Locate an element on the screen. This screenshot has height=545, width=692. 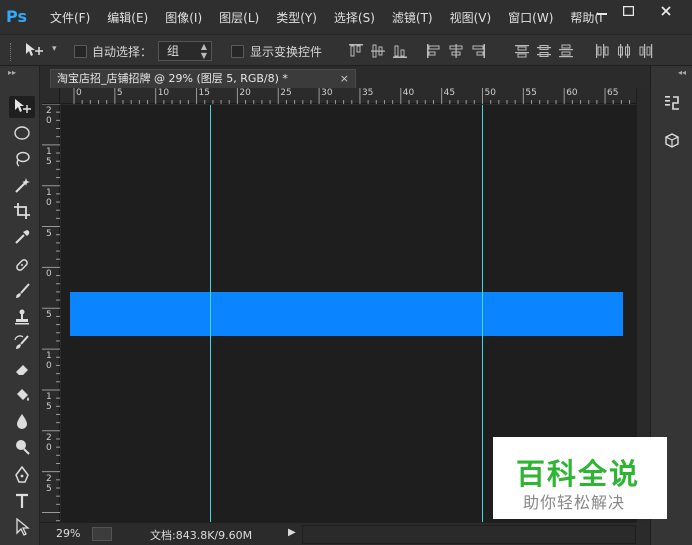
pen-tool is located at coordinates (22, 475).